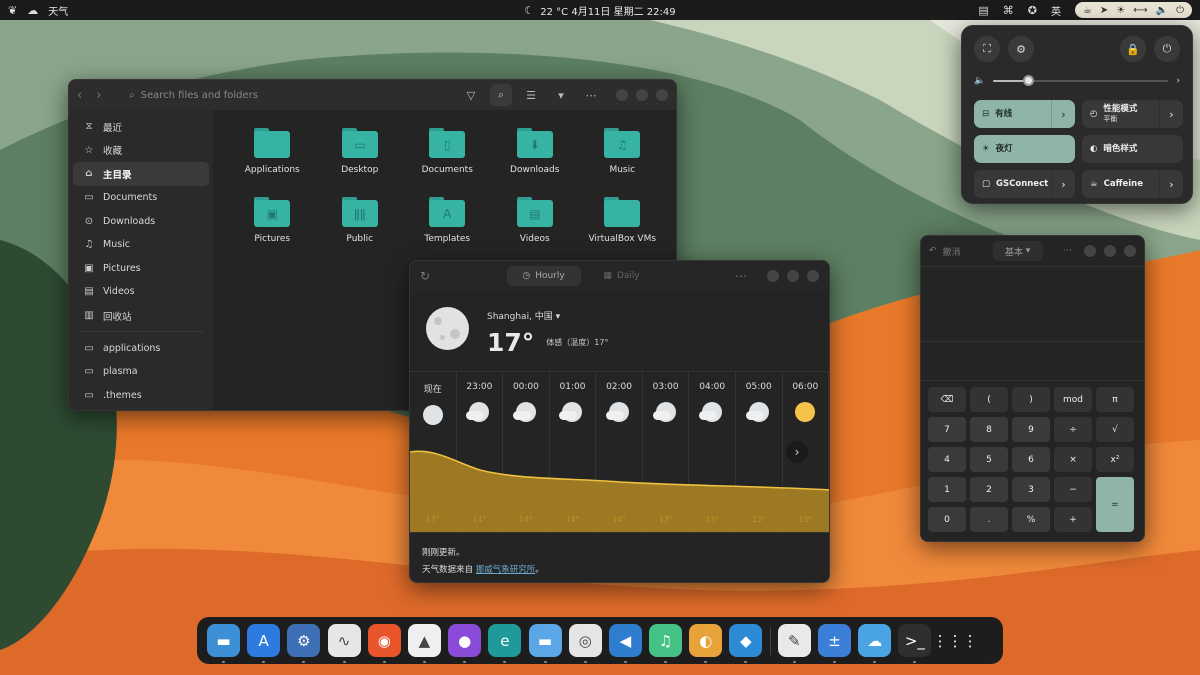 The image size is (1200, 675). I want to click on sidebar-item: ▭ Documents, so click(141, 198).